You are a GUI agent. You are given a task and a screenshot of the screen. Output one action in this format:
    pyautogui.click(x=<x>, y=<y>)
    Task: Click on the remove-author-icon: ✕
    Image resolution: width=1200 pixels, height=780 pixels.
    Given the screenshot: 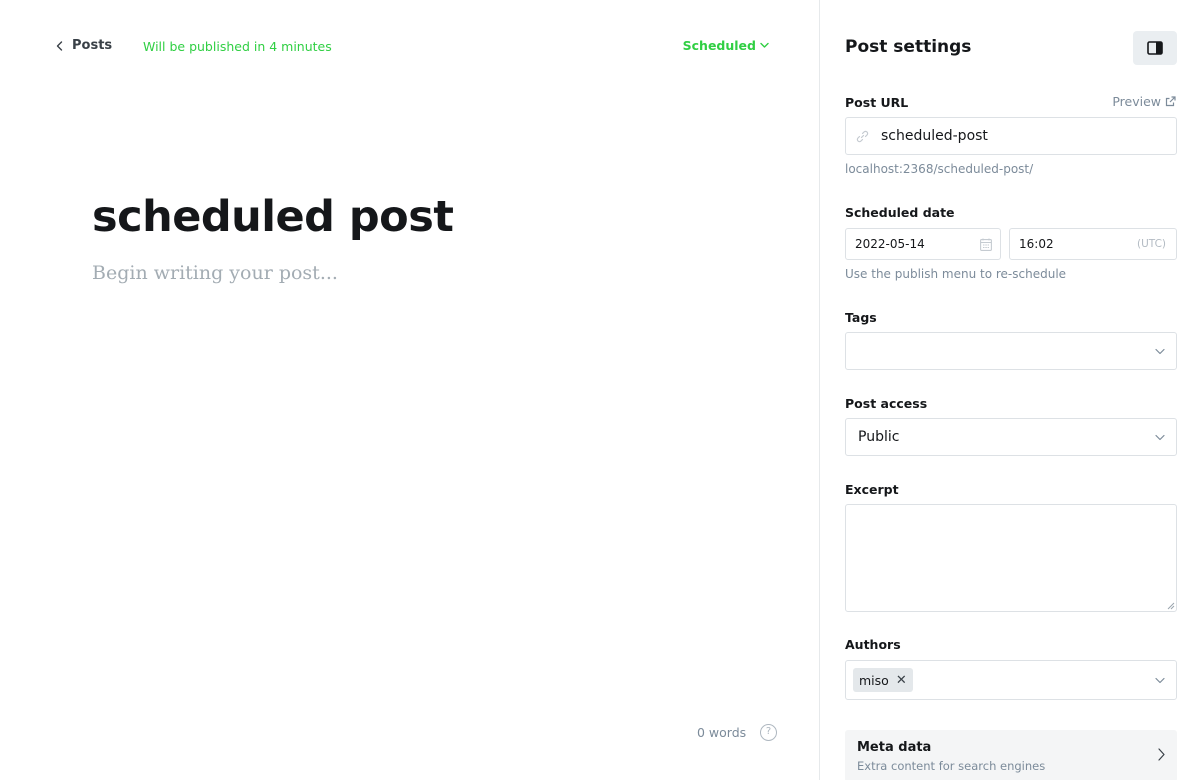 What is the action you would take?
    pyautogui.click(x=901, y=680)
    